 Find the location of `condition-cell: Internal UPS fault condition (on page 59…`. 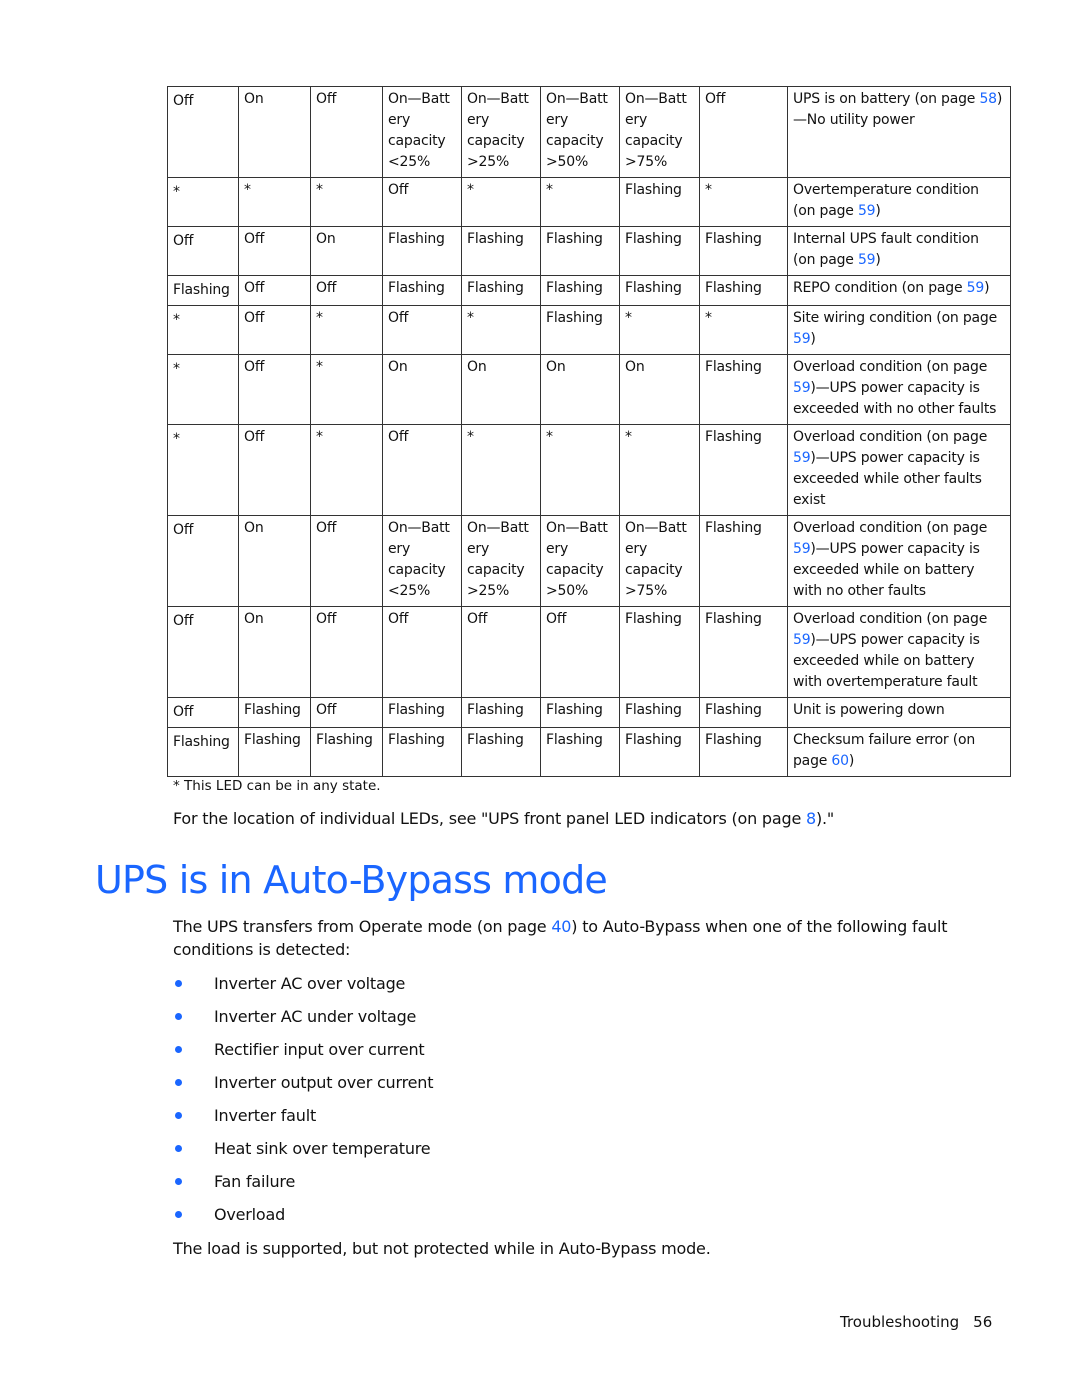

condition-cell: Internal UPS fault condition (on page 59… is located at coordinates (899, 251).